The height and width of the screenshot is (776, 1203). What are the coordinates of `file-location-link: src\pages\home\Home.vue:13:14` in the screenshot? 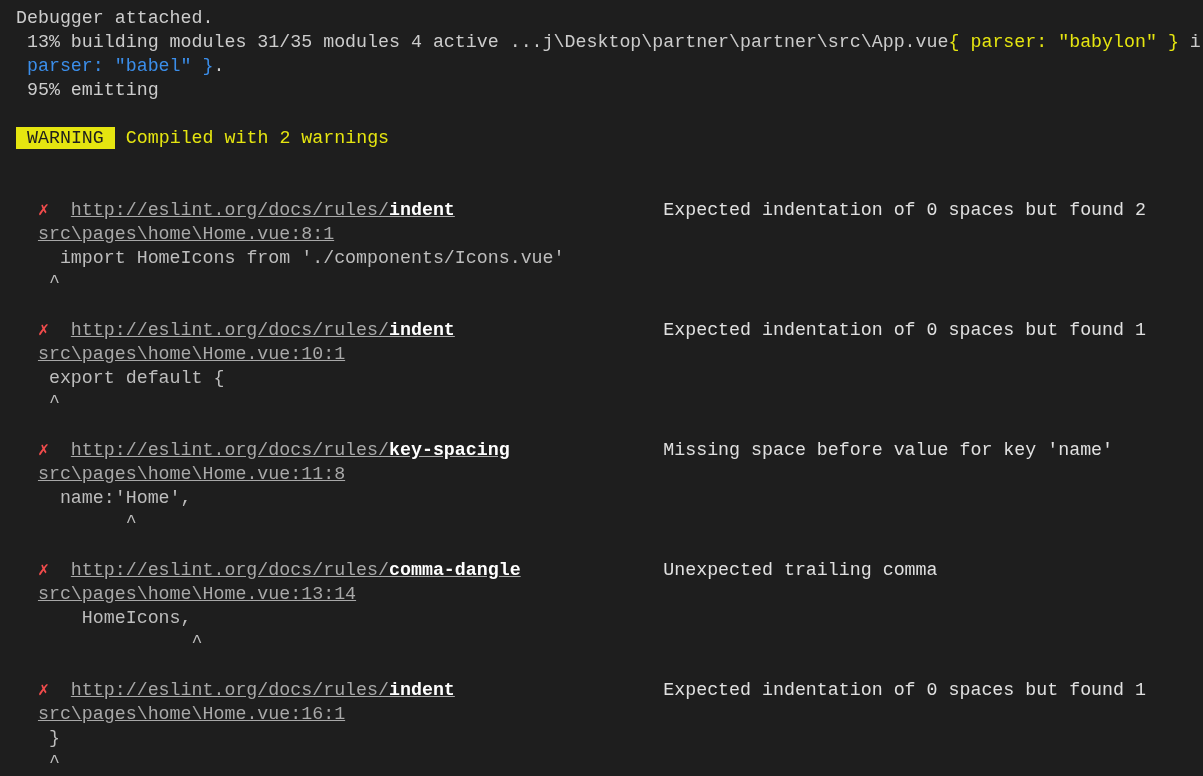 It's located at (197, 594).